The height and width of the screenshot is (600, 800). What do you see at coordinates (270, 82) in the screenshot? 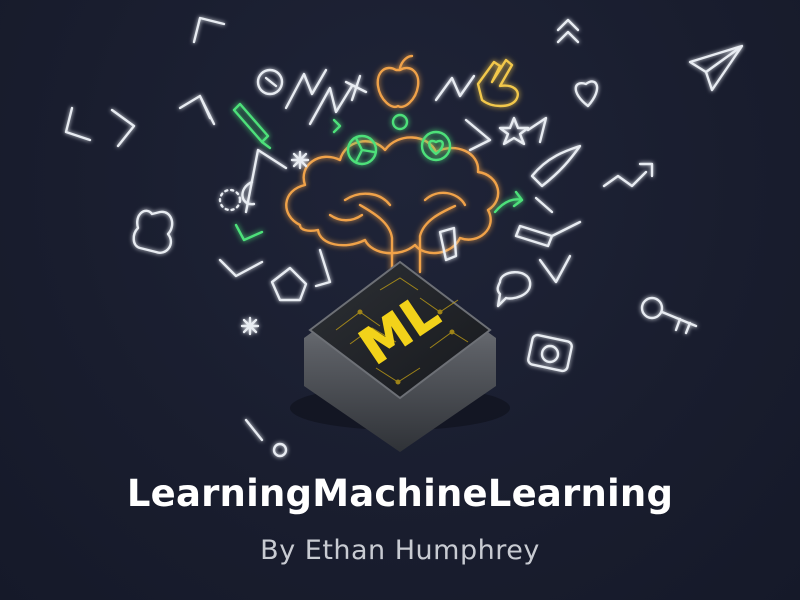
I see `compass-icon` at bounding box center [270, 82].